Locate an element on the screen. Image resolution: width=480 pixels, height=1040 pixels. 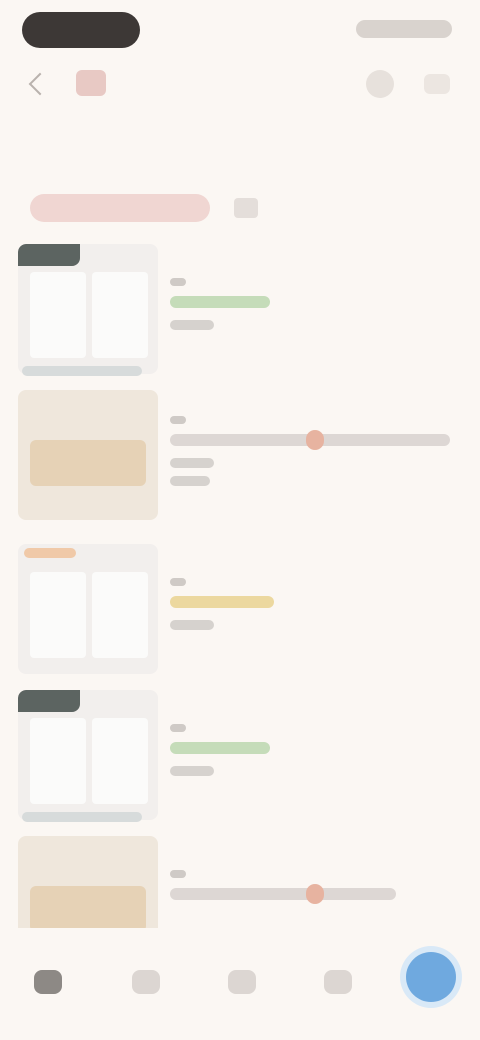
filter-chip is located at coordinates (120, 208).